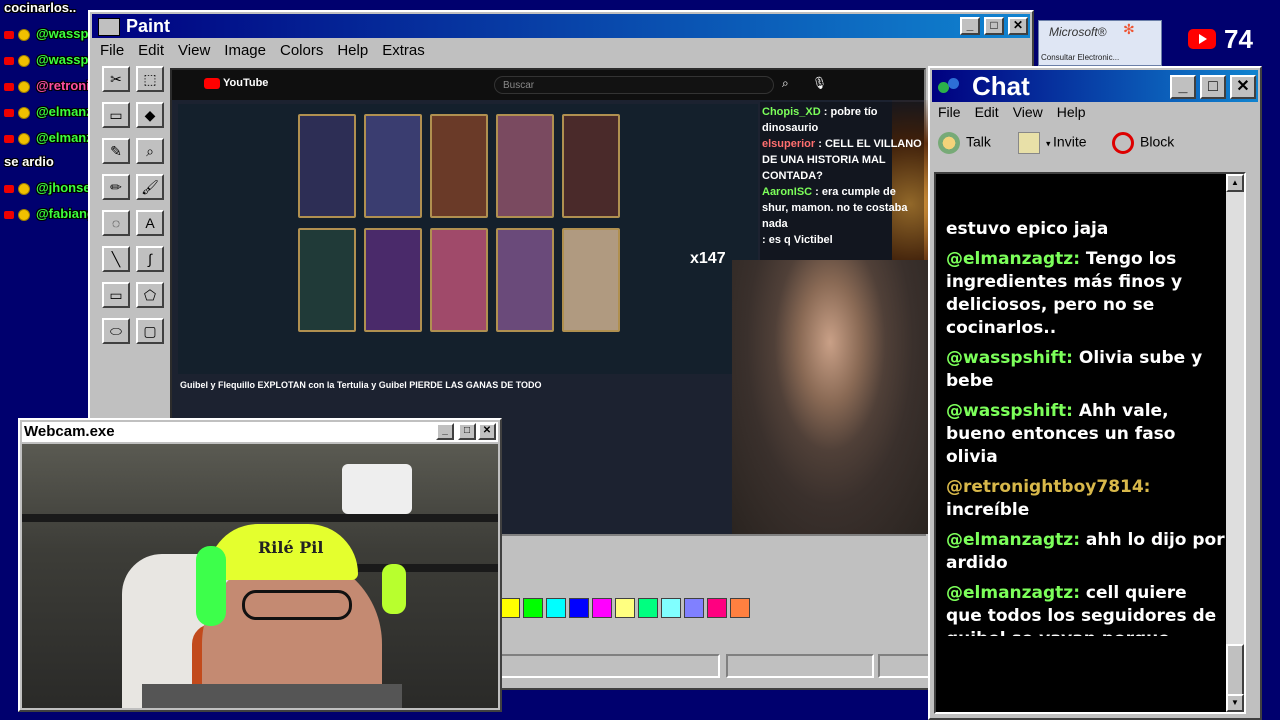 This screenshot has width=1280, height=720. What do you see at coordinates (964, 143) in the screenshot?
I see `talk-button: Talk` at bounding box center [964, 143].